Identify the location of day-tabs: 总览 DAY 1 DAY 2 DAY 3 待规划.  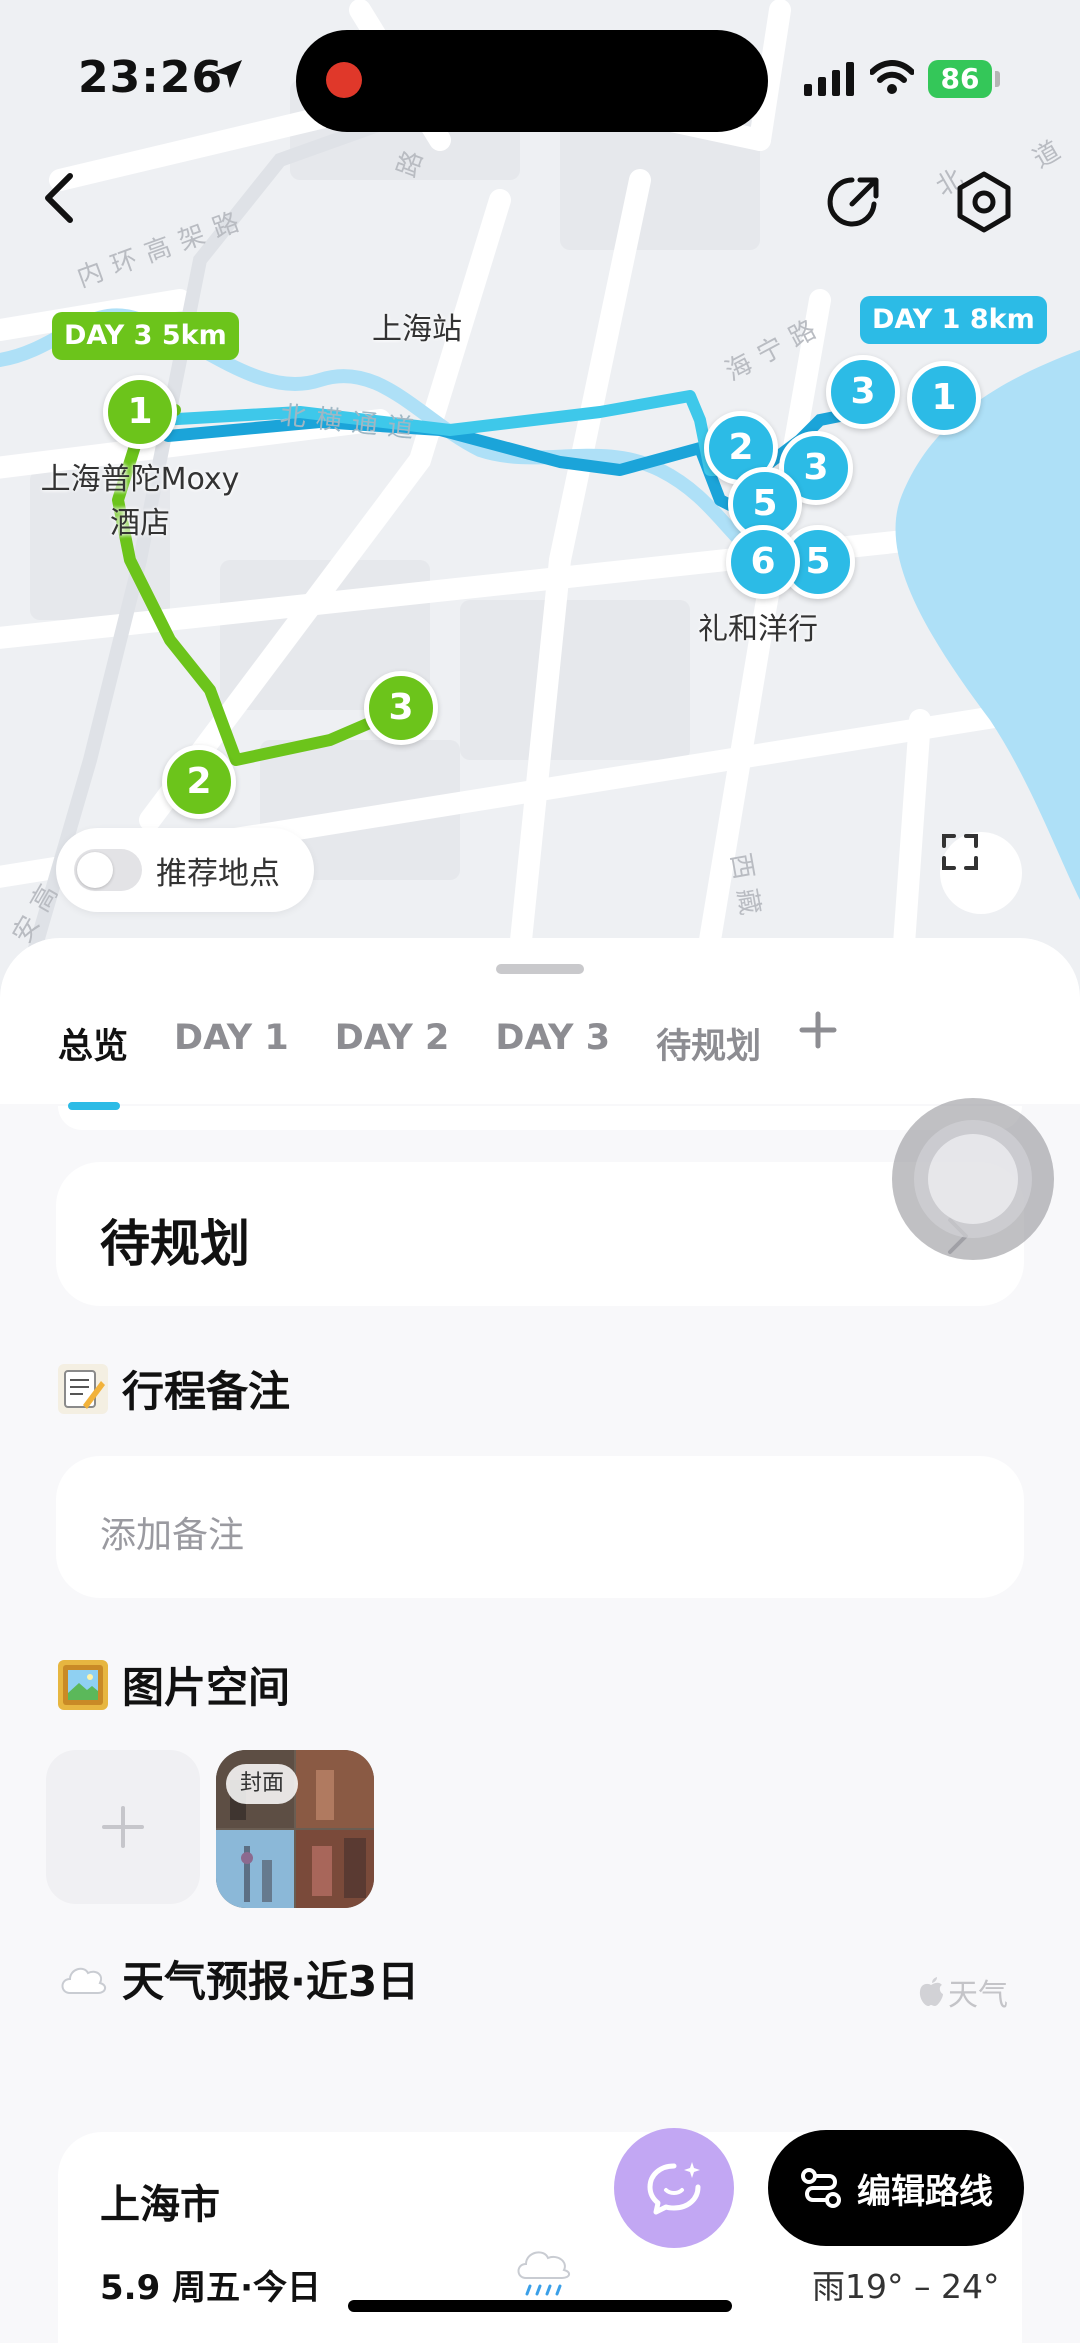
(409, 1043).